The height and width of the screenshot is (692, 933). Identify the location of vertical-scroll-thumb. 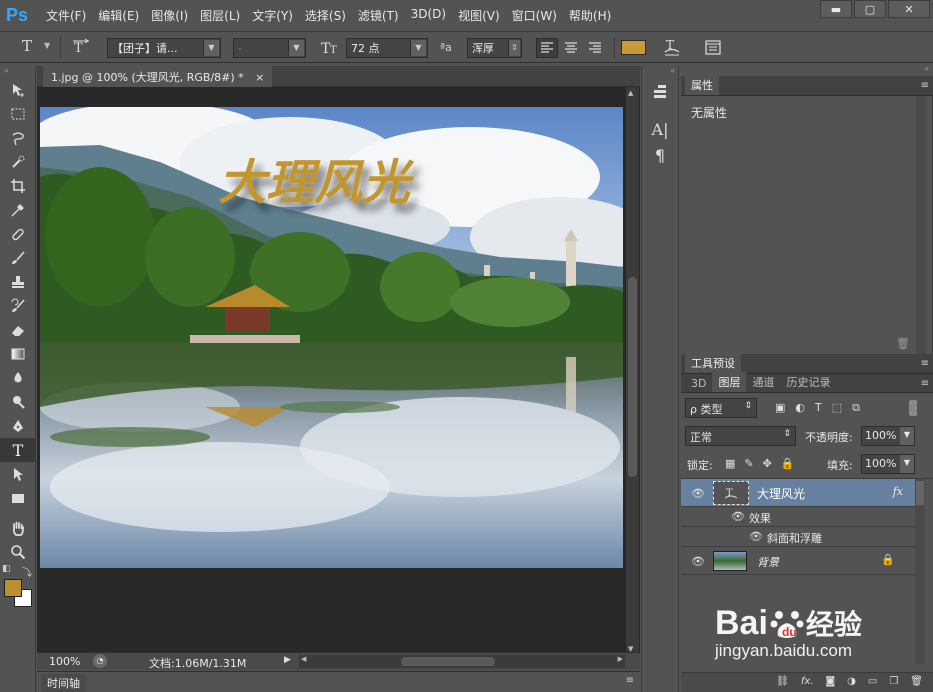
(632, 377).